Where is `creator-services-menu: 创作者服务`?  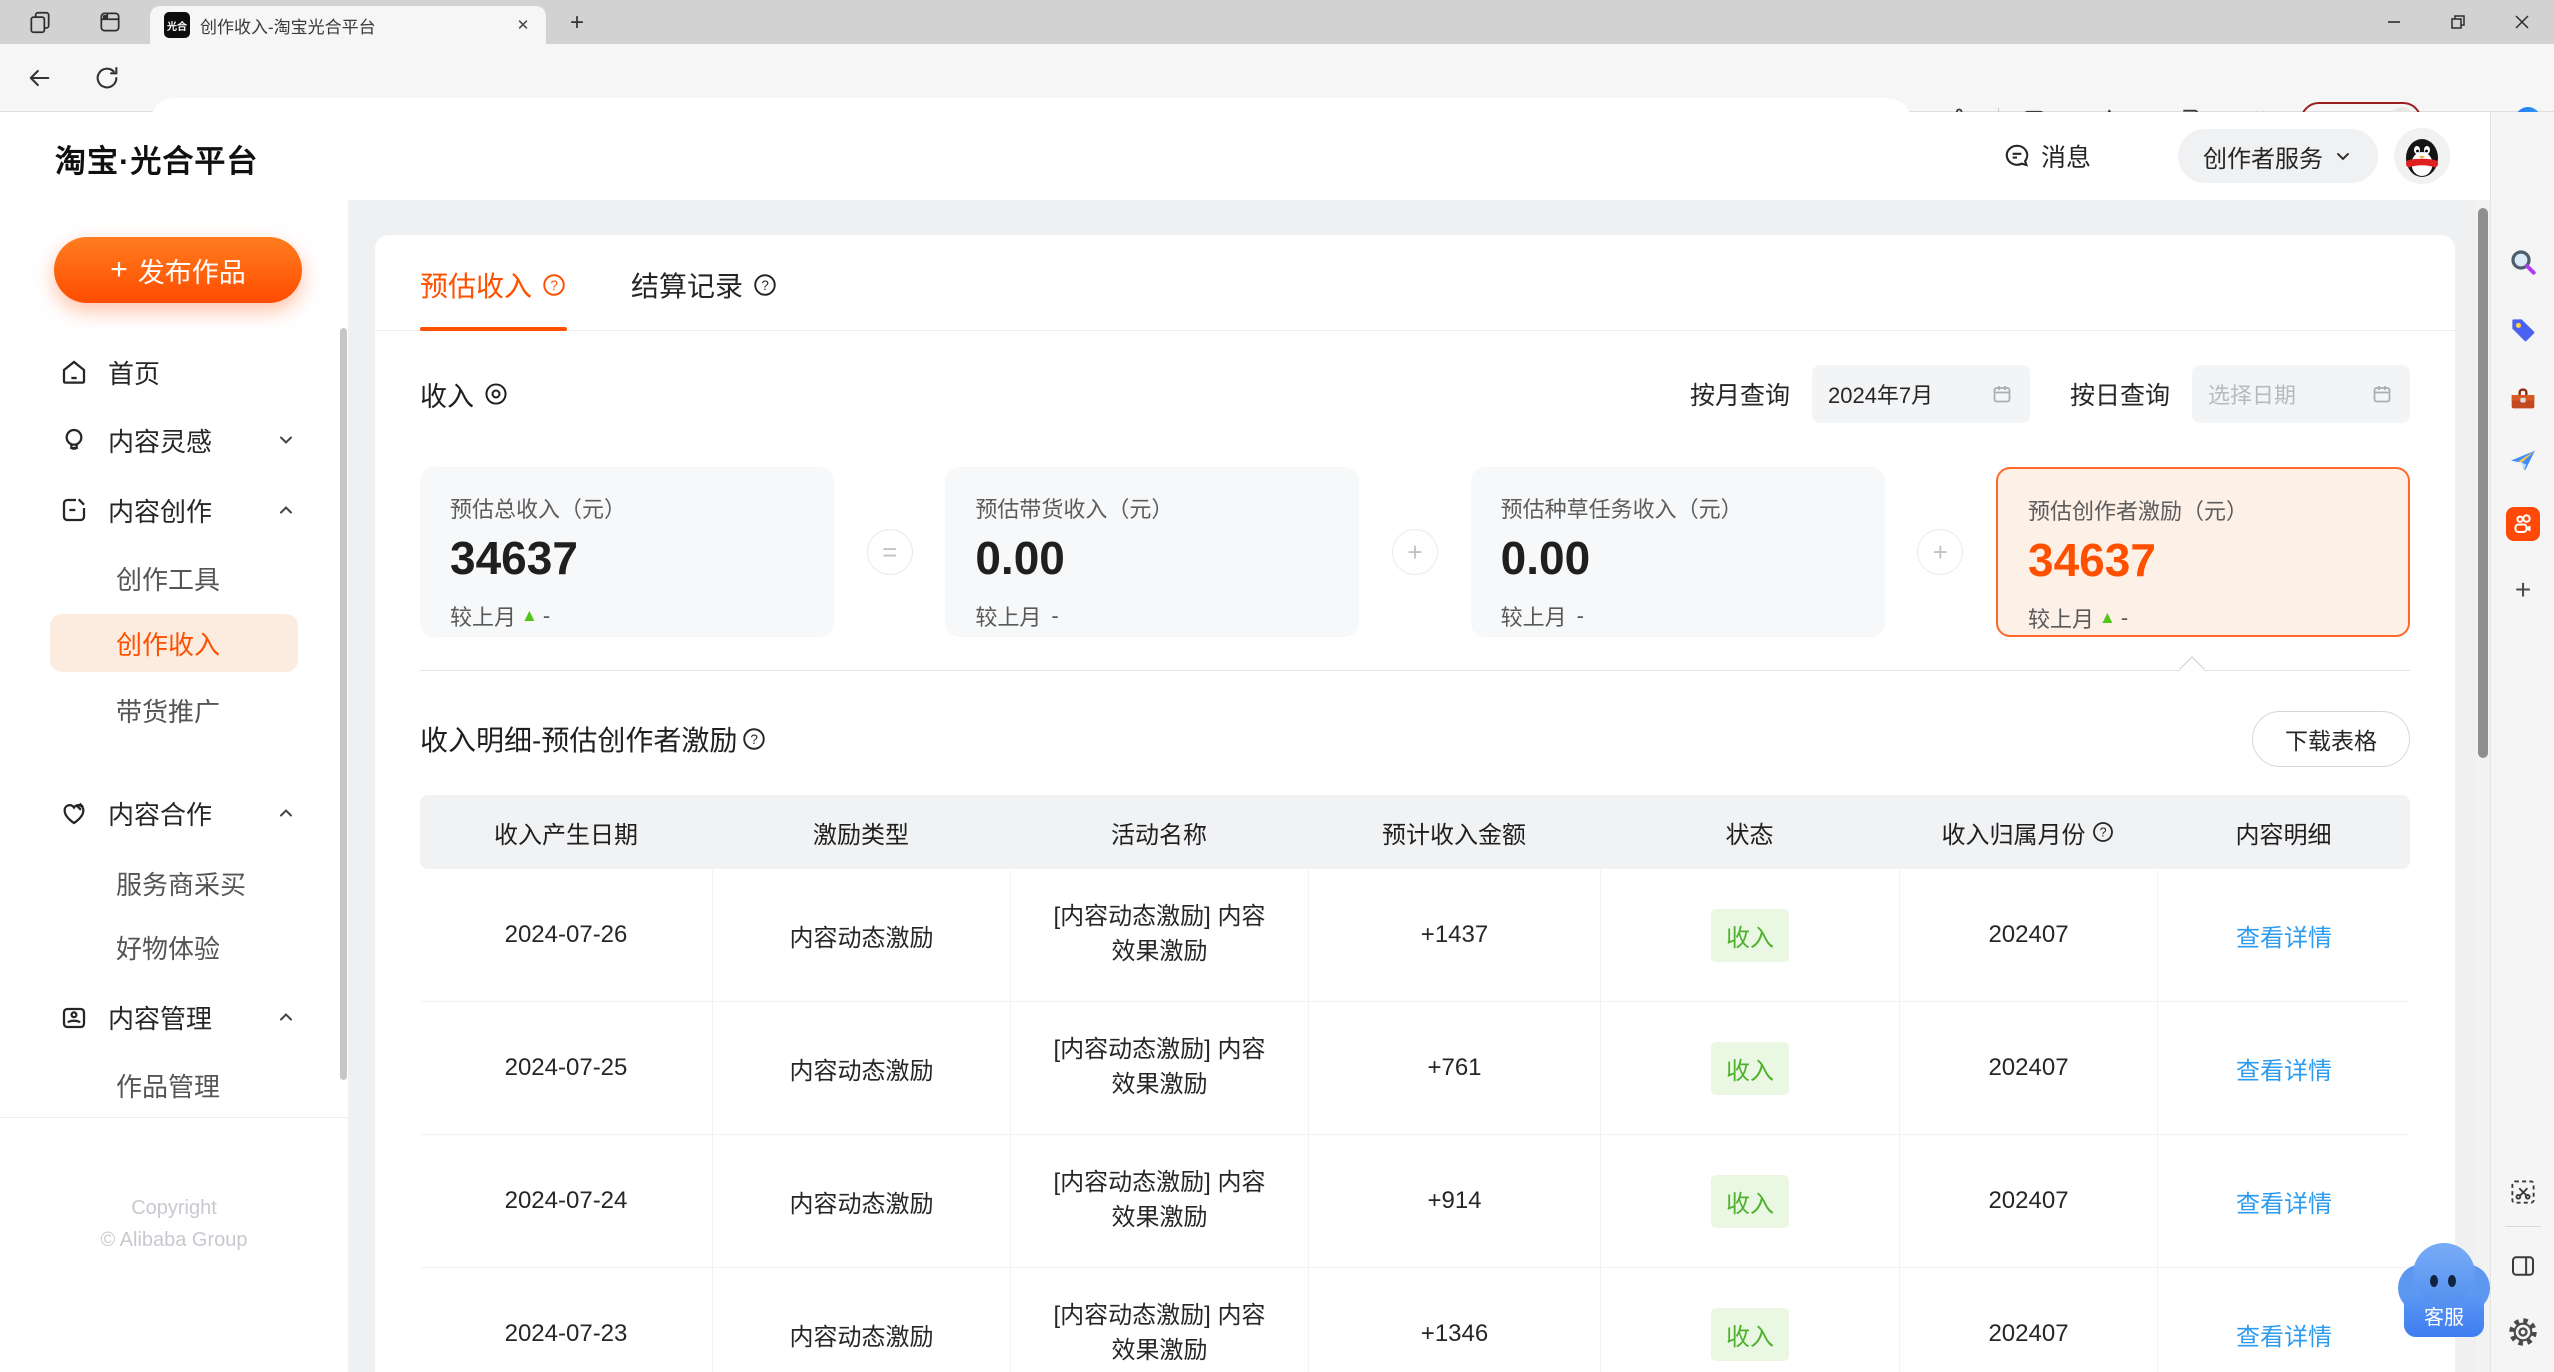 creator-services-menu: 创作者服务 is located at coordinates (2278, 156).